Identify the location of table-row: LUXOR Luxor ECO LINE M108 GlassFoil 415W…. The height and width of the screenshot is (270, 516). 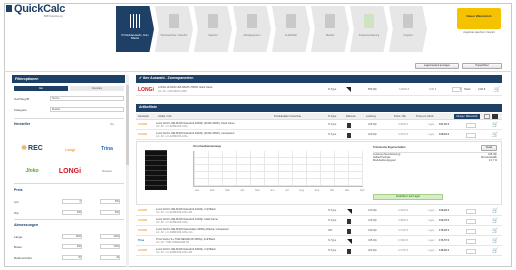
(319, 221).